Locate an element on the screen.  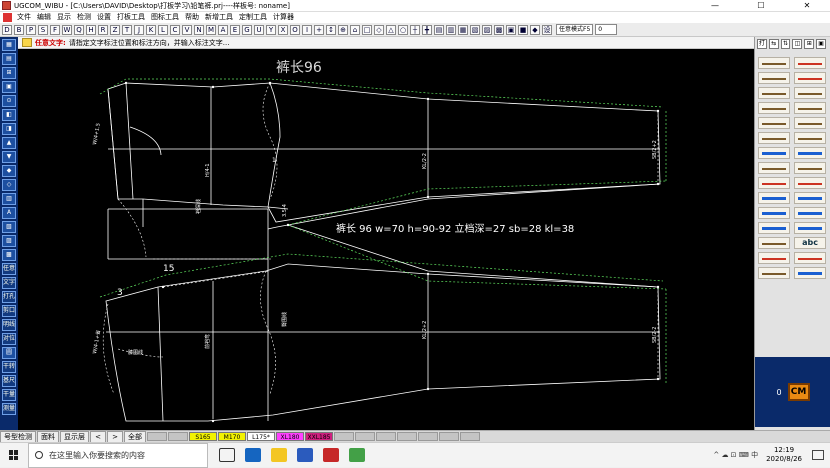
value-input: 0 is located at coordinates (606, 29).